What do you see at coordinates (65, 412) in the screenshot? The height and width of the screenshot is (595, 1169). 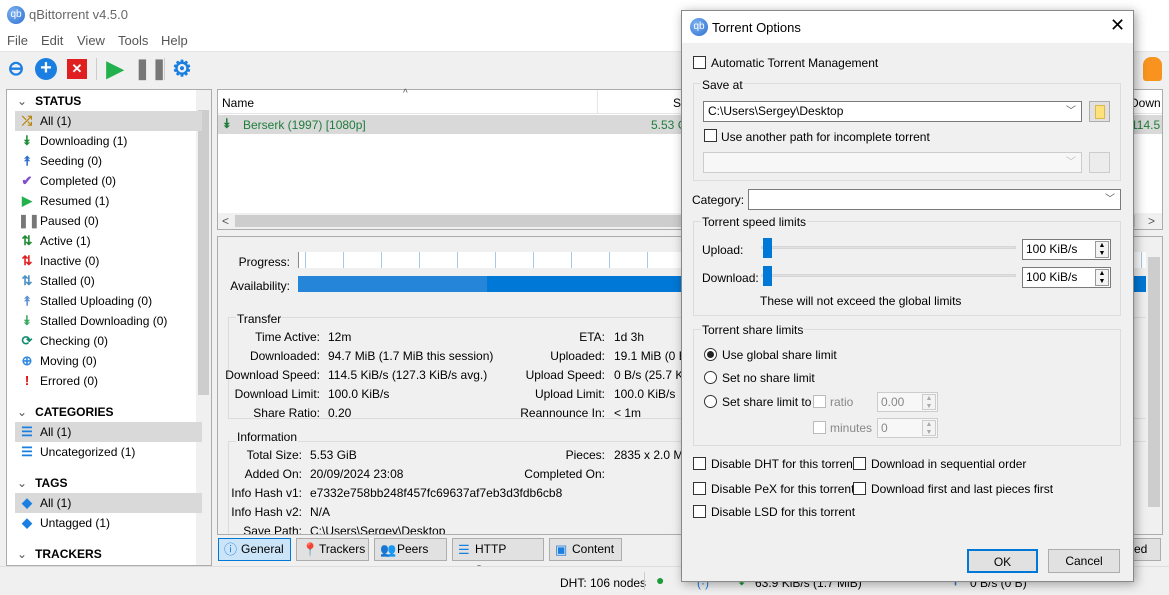 I see `categories-header: ⌄ CATEGORIES` at bounding box center [65, 412].